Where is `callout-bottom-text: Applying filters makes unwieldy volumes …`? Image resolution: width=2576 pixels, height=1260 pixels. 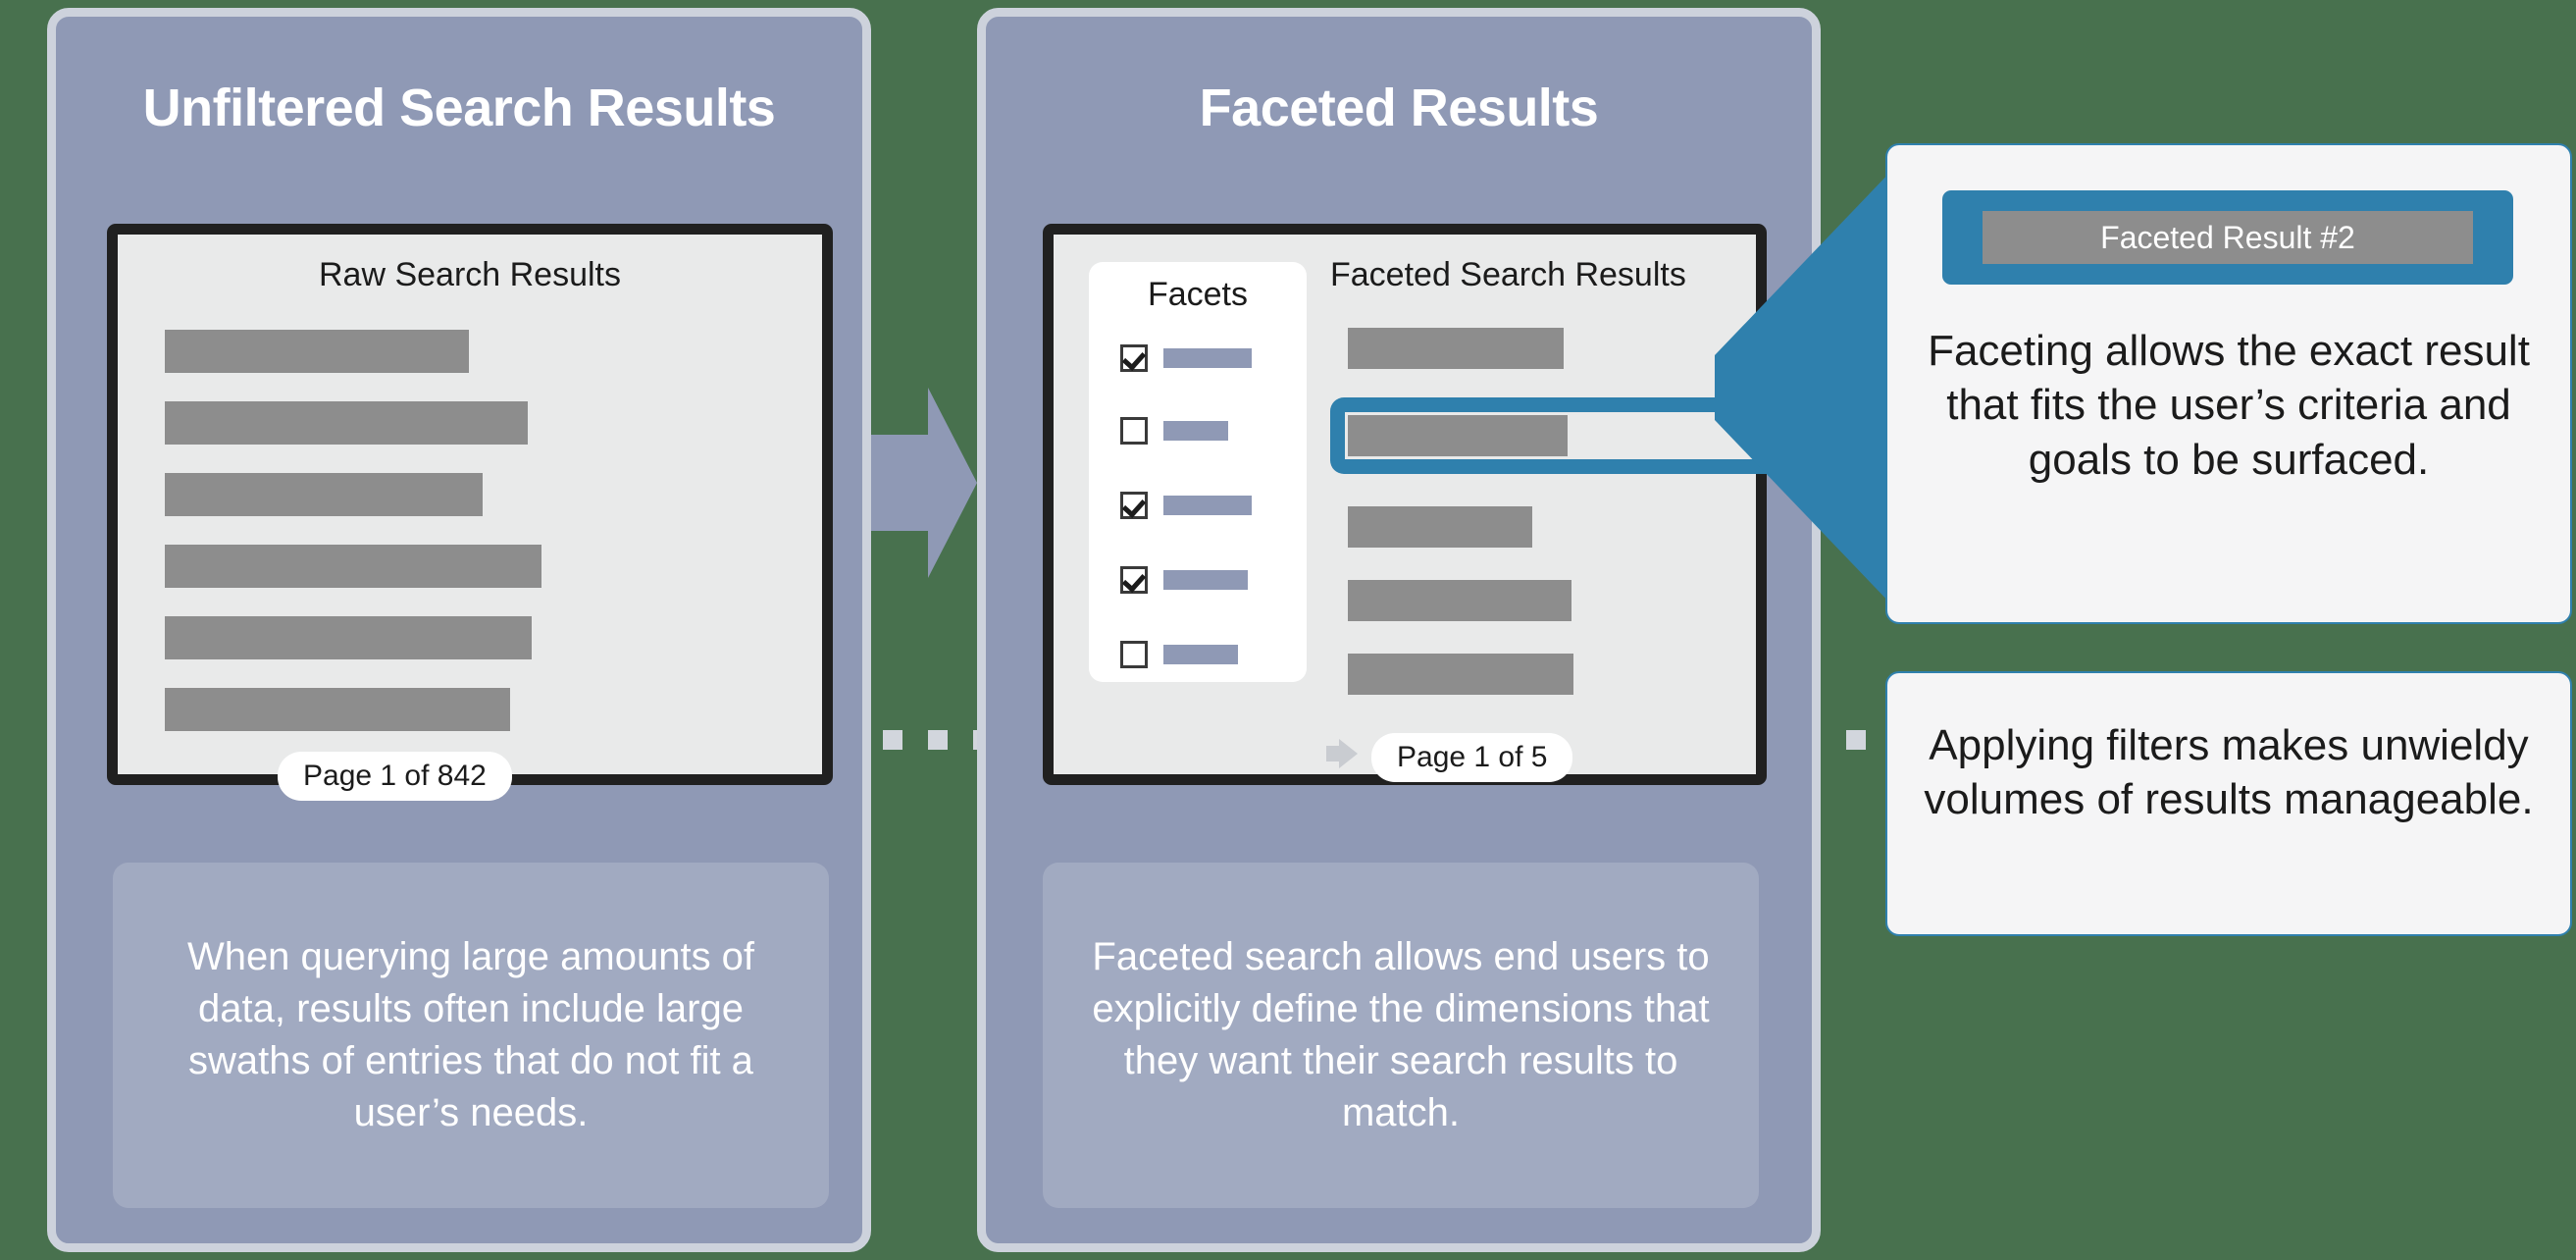 callout-bottom-text: Applying filters makes unwieldy volumes … is located at coordinates (2229, 772).